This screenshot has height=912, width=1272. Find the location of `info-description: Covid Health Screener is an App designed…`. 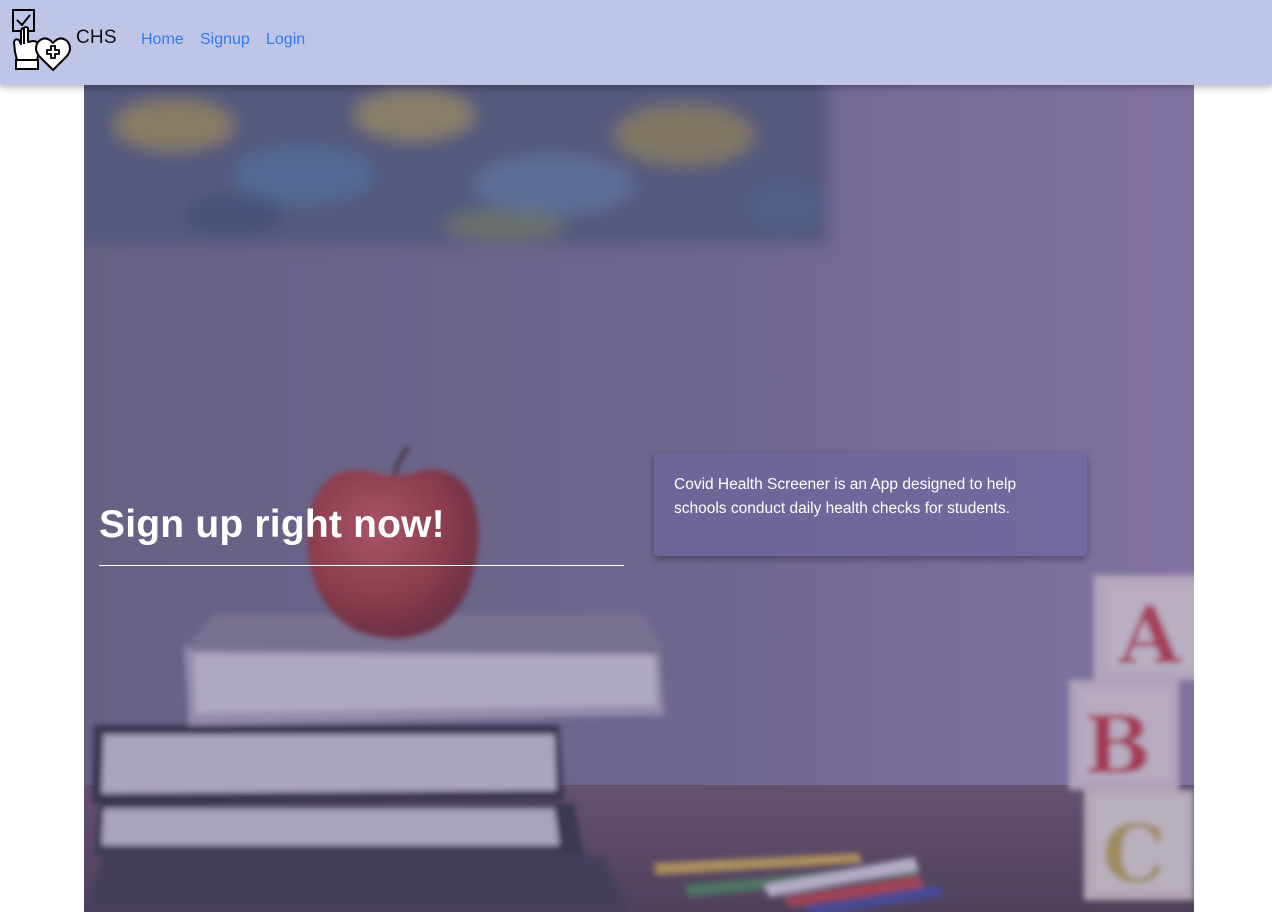

info-description: Covid Health Screener is an App designed… is located at coordinates (845, 496).